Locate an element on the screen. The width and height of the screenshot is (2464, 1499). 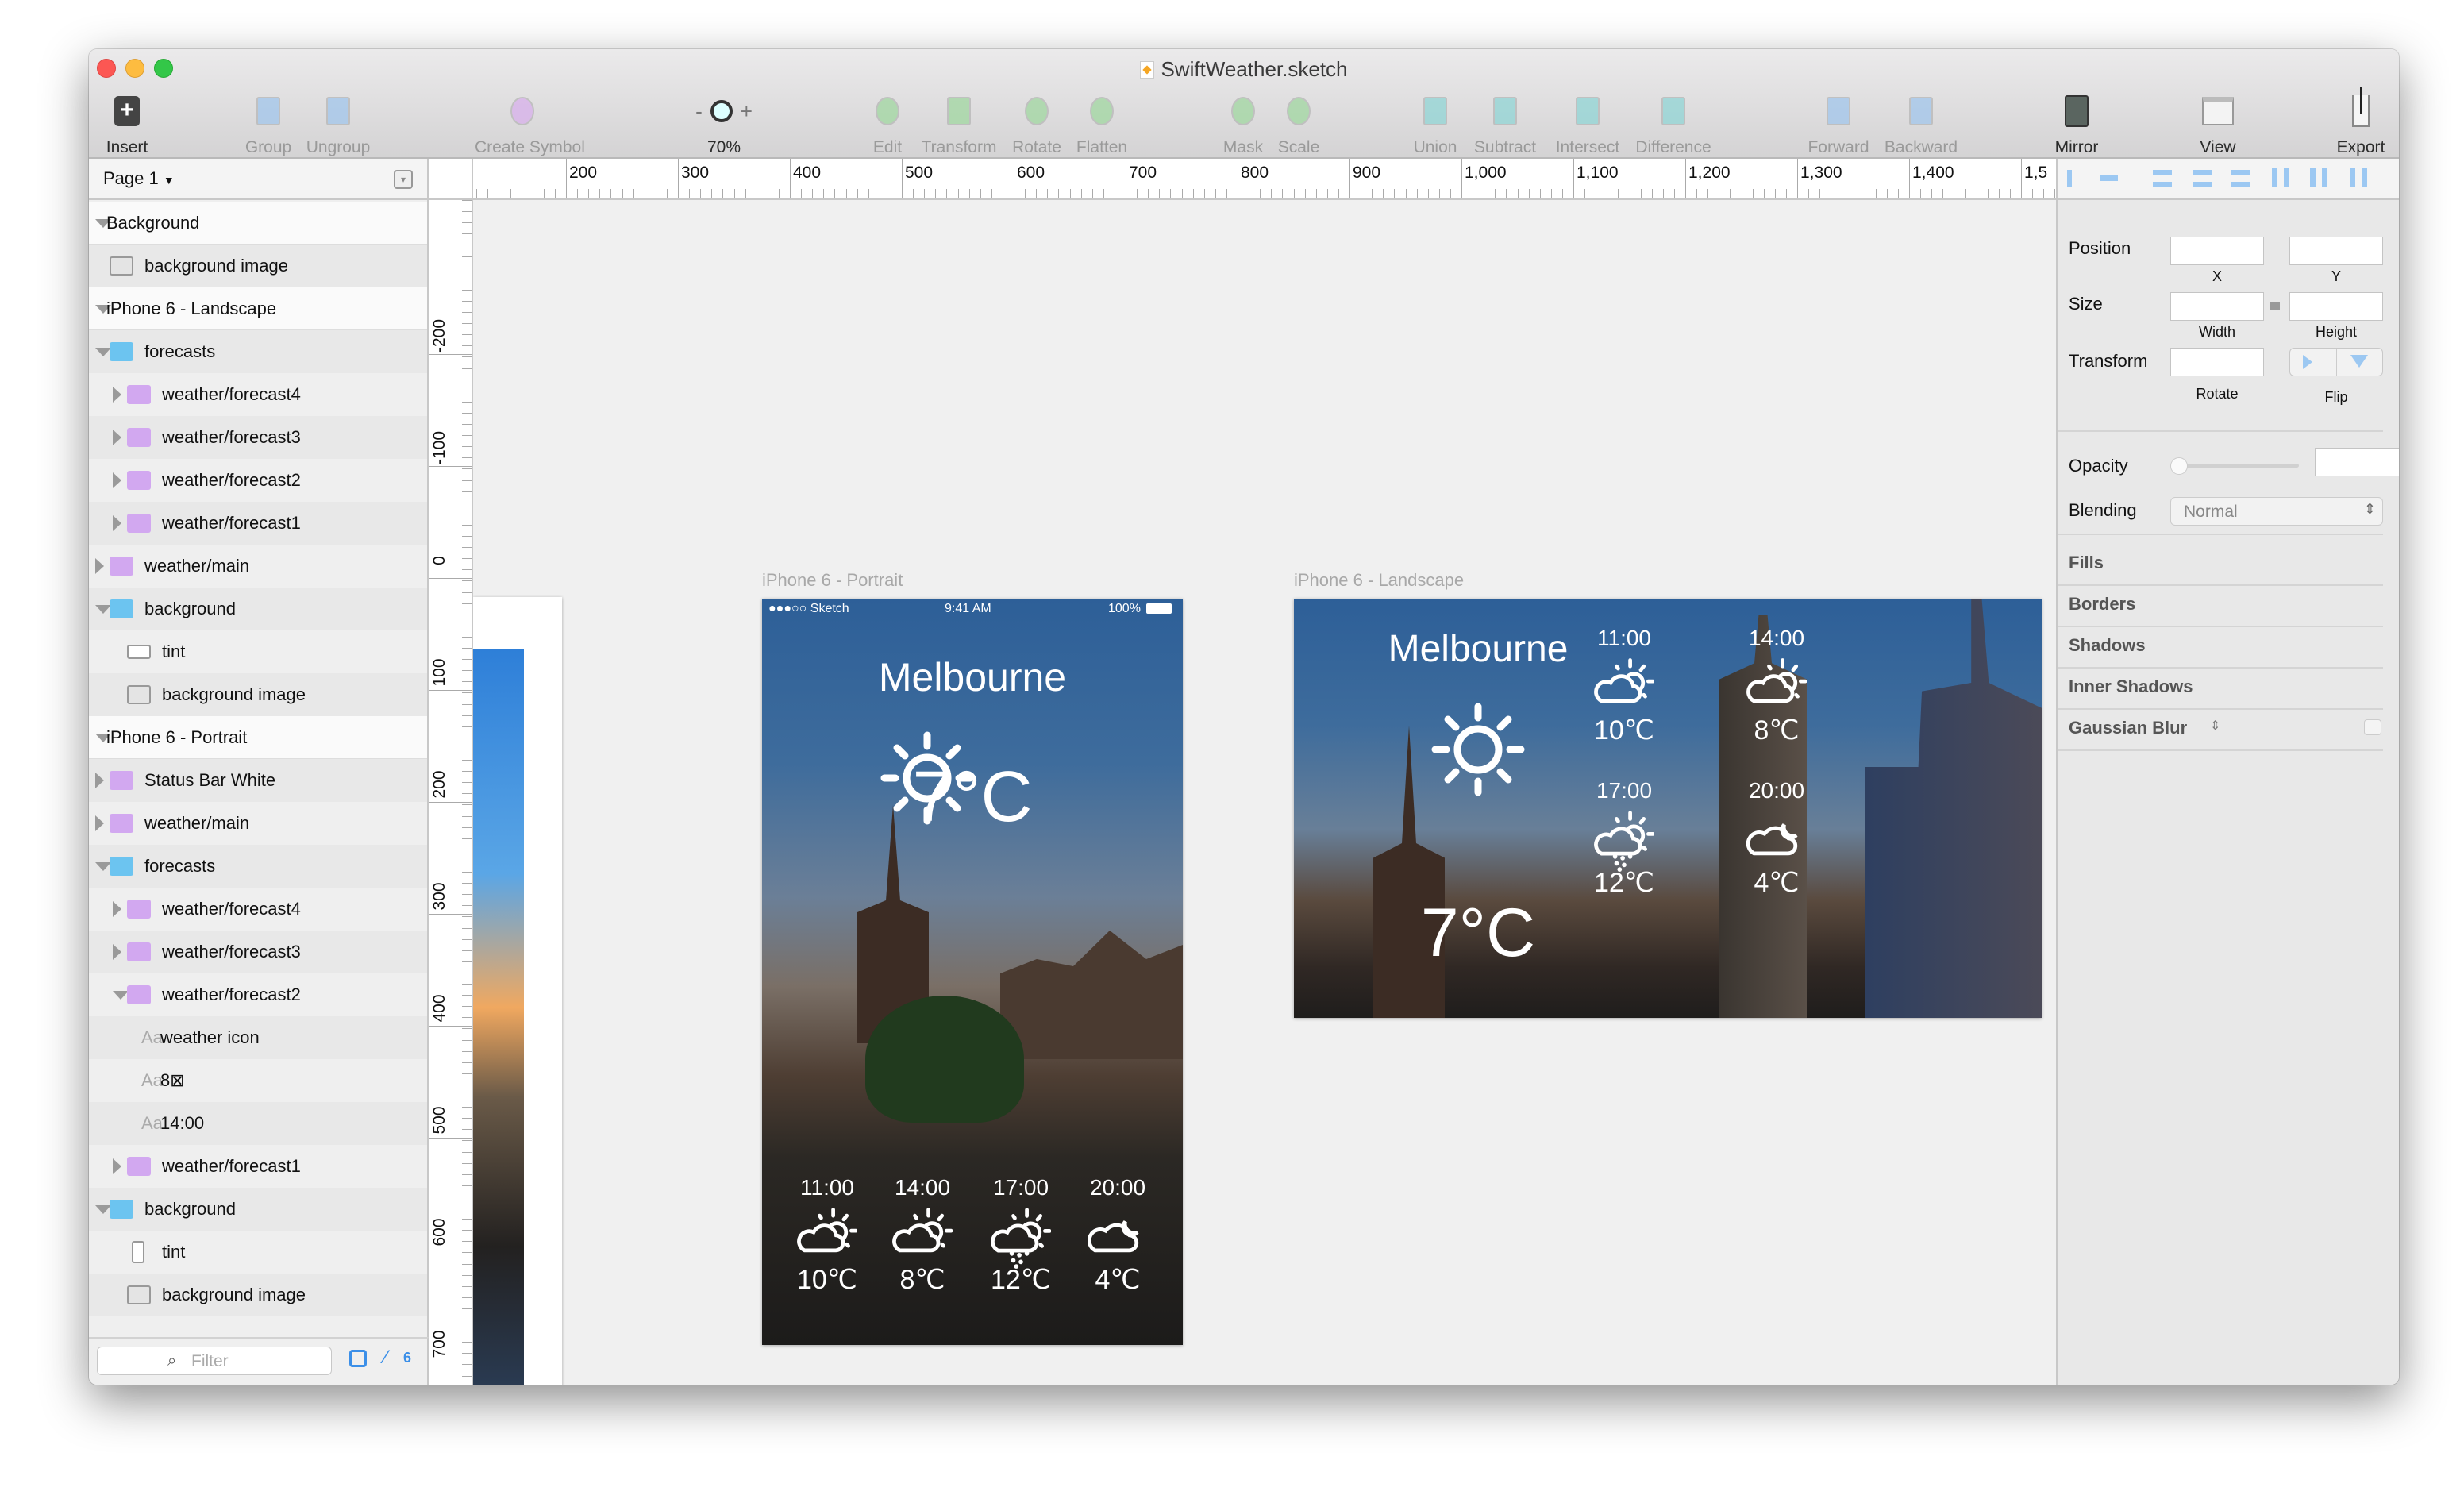
flip-vertical-icon is located at coordinates (2359, 361).